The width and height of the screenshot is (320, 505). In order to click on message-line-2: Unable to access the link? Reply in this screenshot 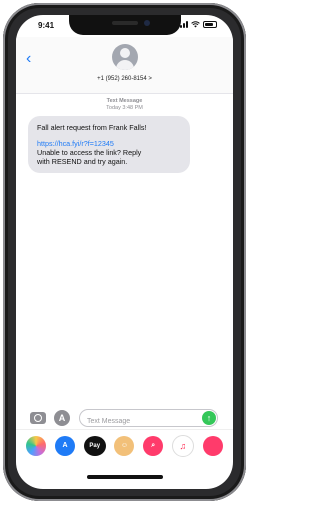, I will do `click(89, 152)`.